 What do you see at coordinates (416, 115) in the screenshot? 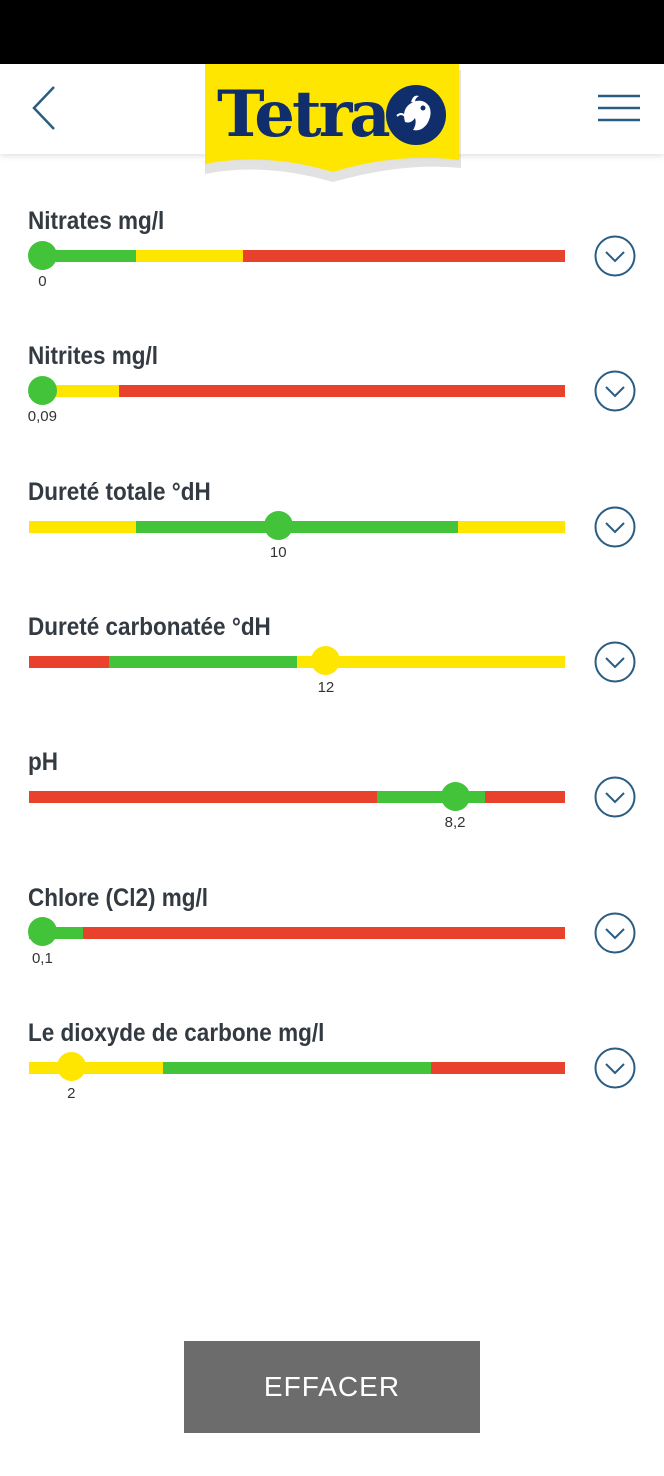
I see `fish-logo-icon` at bounding box center [416, 115].